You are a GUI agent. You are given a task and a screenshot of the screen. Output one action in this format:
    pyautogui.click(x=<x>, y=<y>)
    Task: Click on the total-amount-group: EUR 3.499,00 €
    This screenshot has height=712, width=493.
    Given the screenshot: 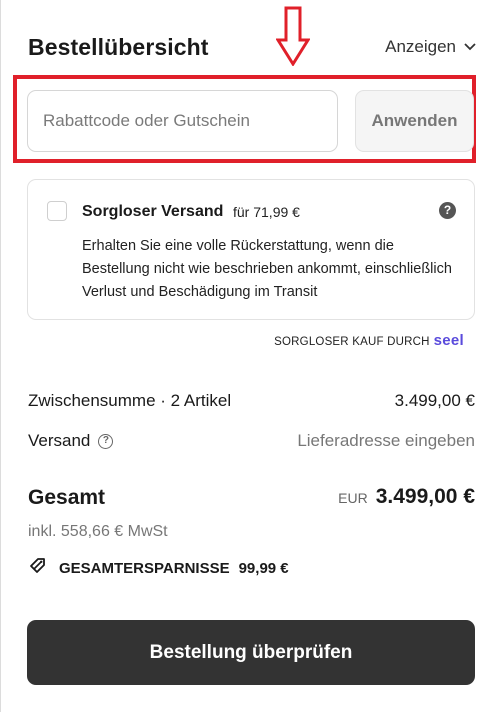 What is the action you would take?
    pyautogui.click(x=406, y=497)
    